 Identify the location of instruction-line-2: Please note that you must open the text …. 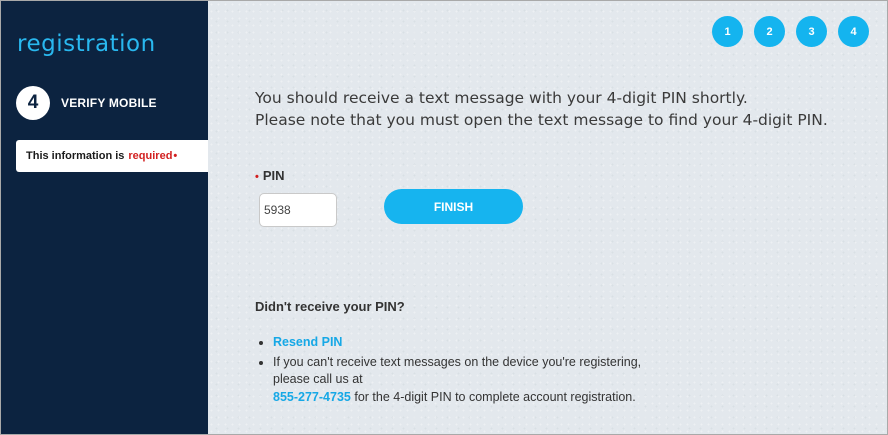
(541, 120).